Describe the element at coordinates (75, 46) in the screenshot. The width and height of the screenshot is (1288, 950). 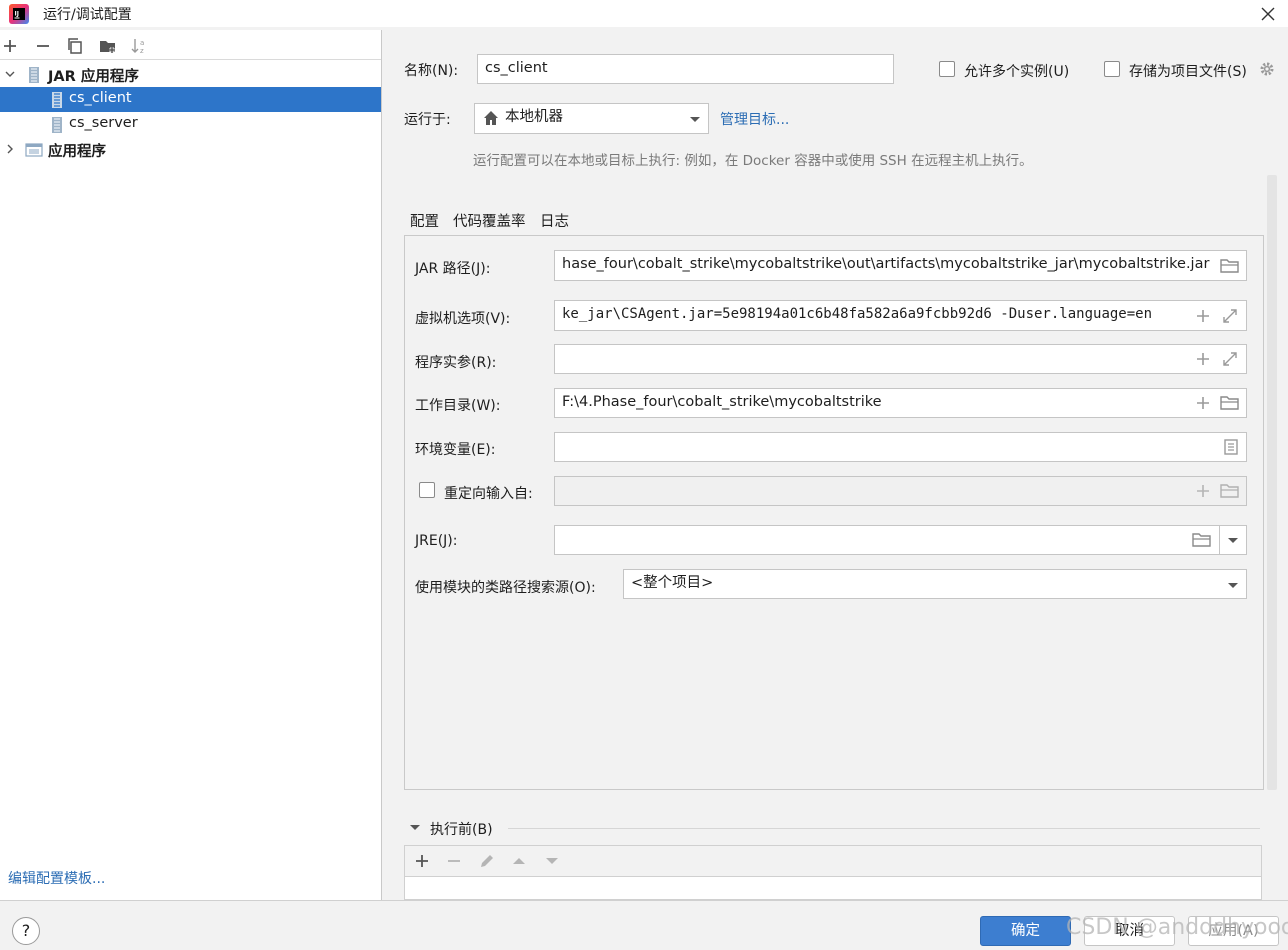
I see `copy-icon` at that location.